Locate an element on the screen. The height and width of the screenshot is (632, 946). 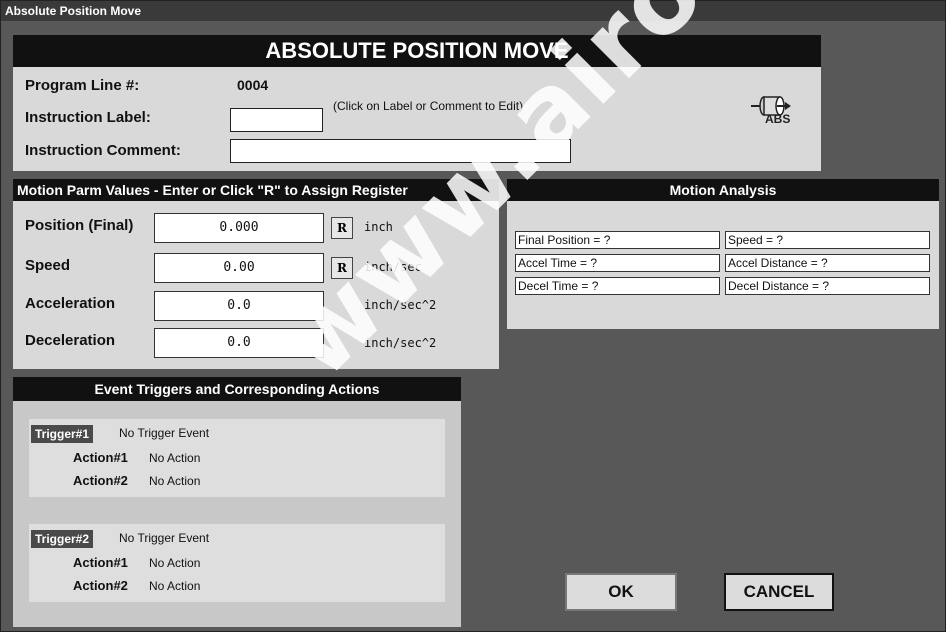
accel-time-readout: Accel Time = ? is located at coordinates (617, 263).